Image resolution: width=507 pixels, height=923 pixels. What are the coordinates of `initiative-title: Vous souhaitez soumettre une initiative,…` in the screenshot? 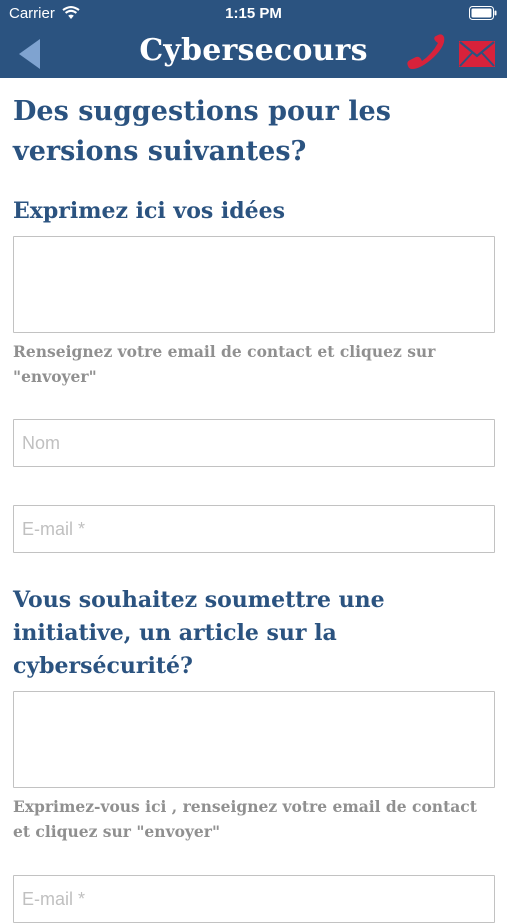 It's located at (199, 633).